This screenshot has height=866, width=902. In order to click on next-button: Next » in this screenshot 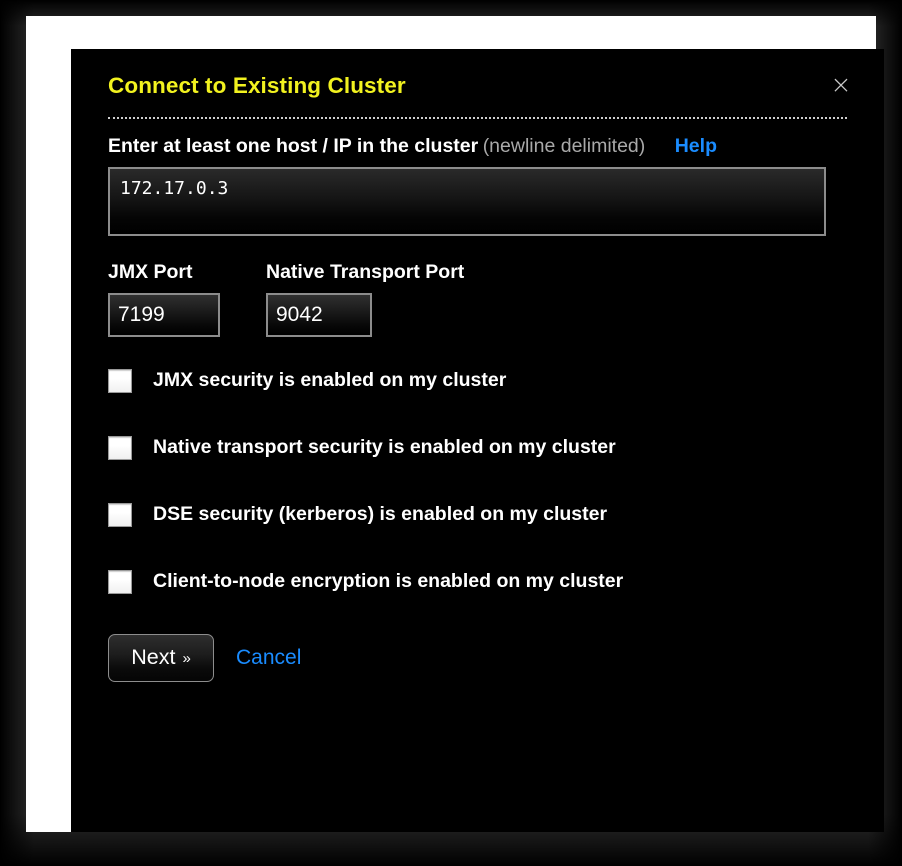, I will do `click(161, 657)`.